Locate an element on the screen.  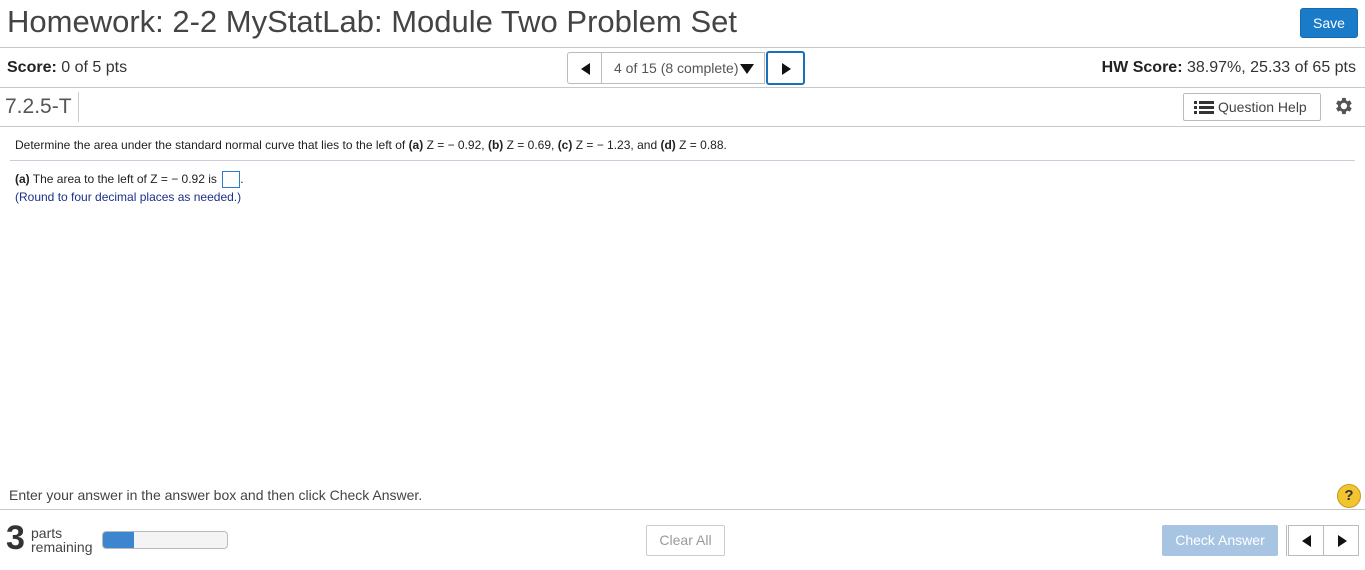
question-help-button: Question Help is located at coordinates (1252, 107).